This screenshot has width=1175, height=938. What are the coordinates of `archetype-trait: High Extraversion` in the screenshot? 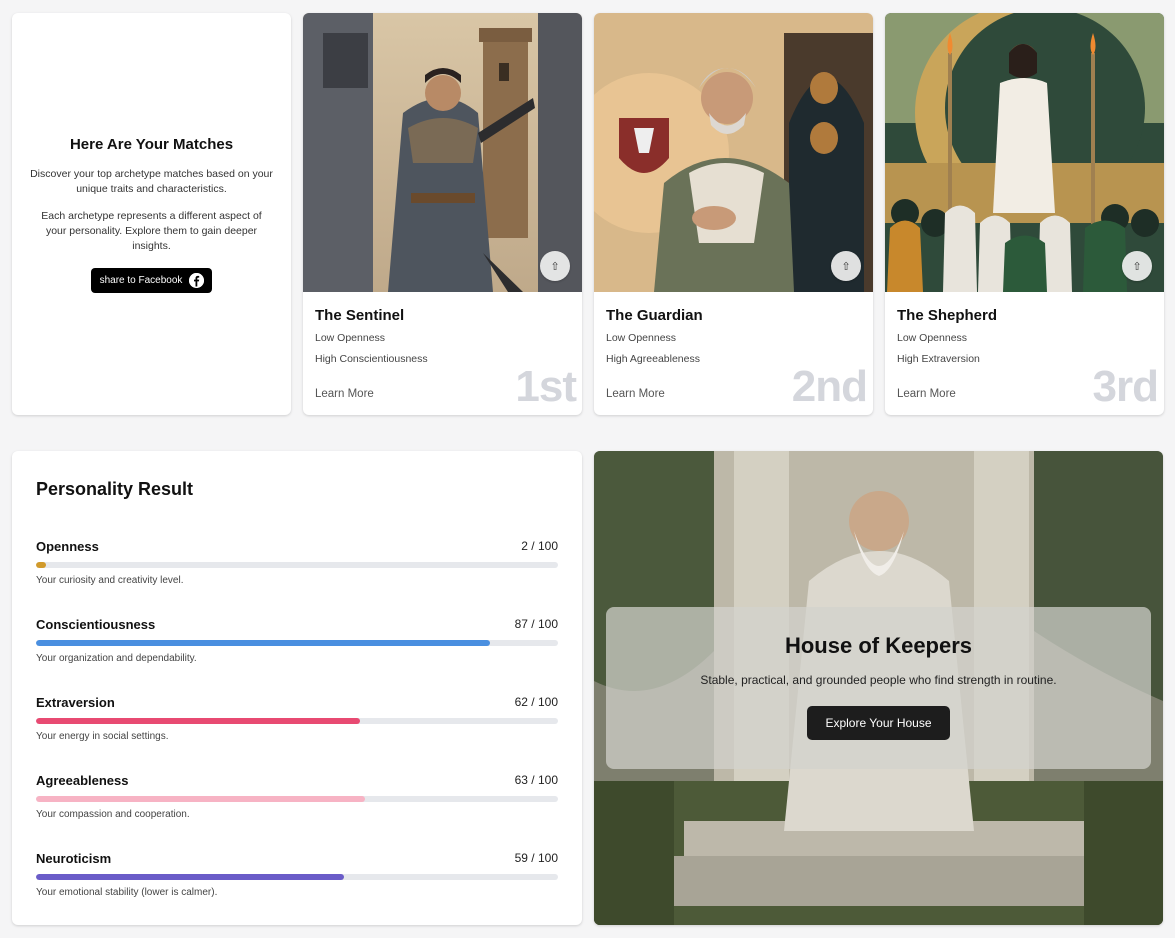 It's located at (938, 359).